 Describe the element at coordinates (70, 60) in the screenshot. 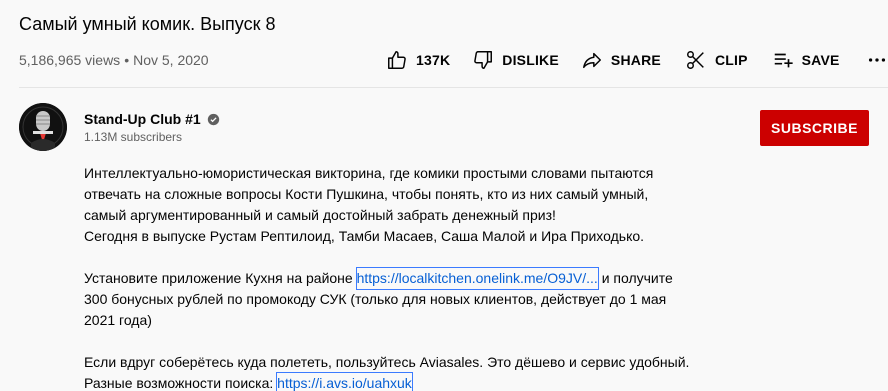

I see `view-count: 5,186,965 views` at that location.